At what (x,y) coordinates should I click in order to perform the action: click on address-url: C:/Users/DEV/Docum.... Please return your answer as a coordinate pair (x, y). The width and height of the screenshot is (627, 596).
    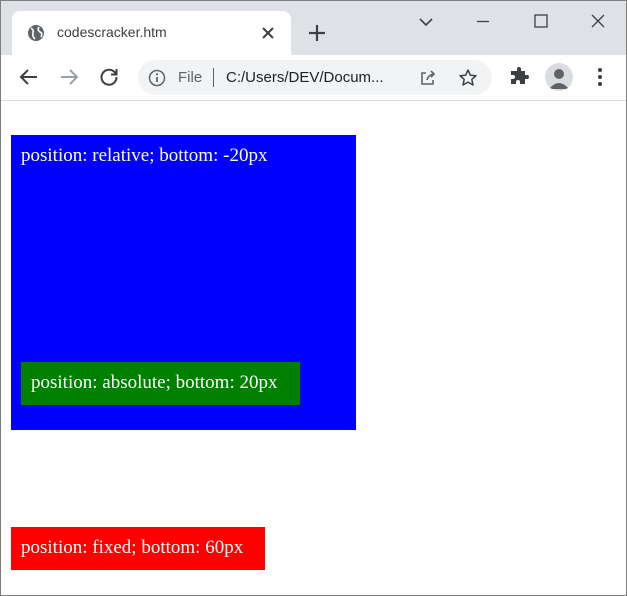
    Looking at the image, I should click on (305, 77).